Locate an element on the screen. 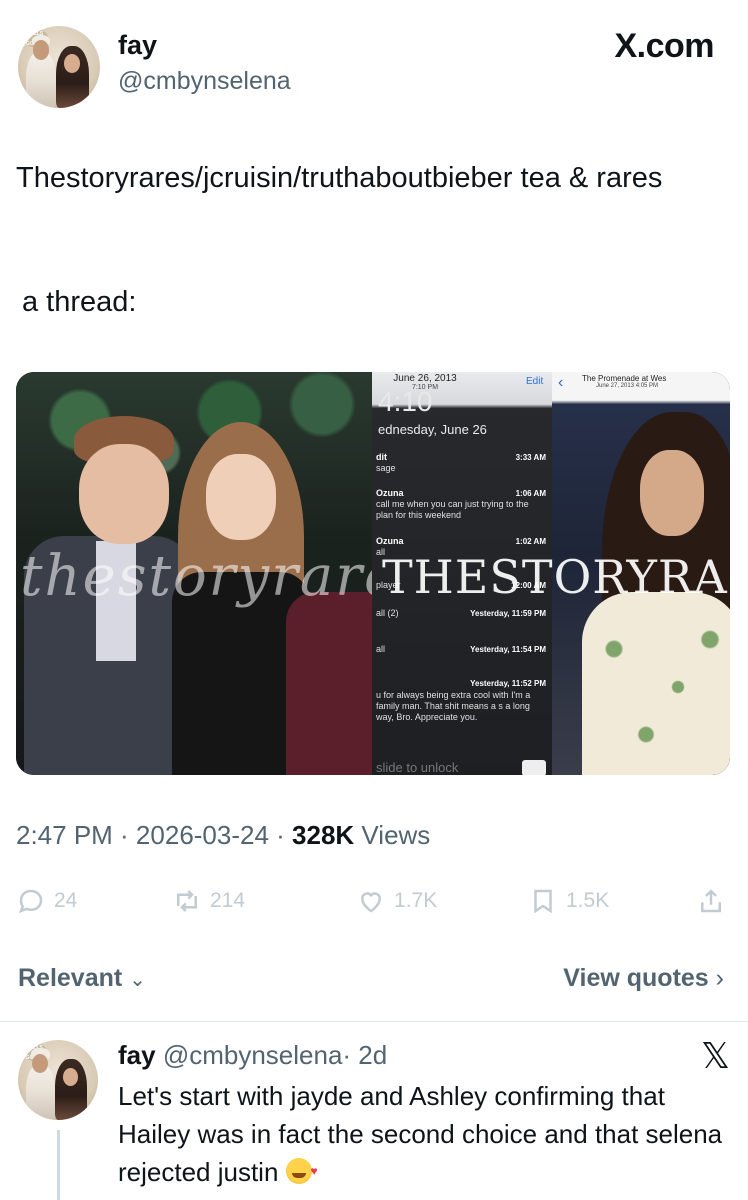 The image size is (748, 1200). like-count: 1.7K is located at coordinates (416, 900).